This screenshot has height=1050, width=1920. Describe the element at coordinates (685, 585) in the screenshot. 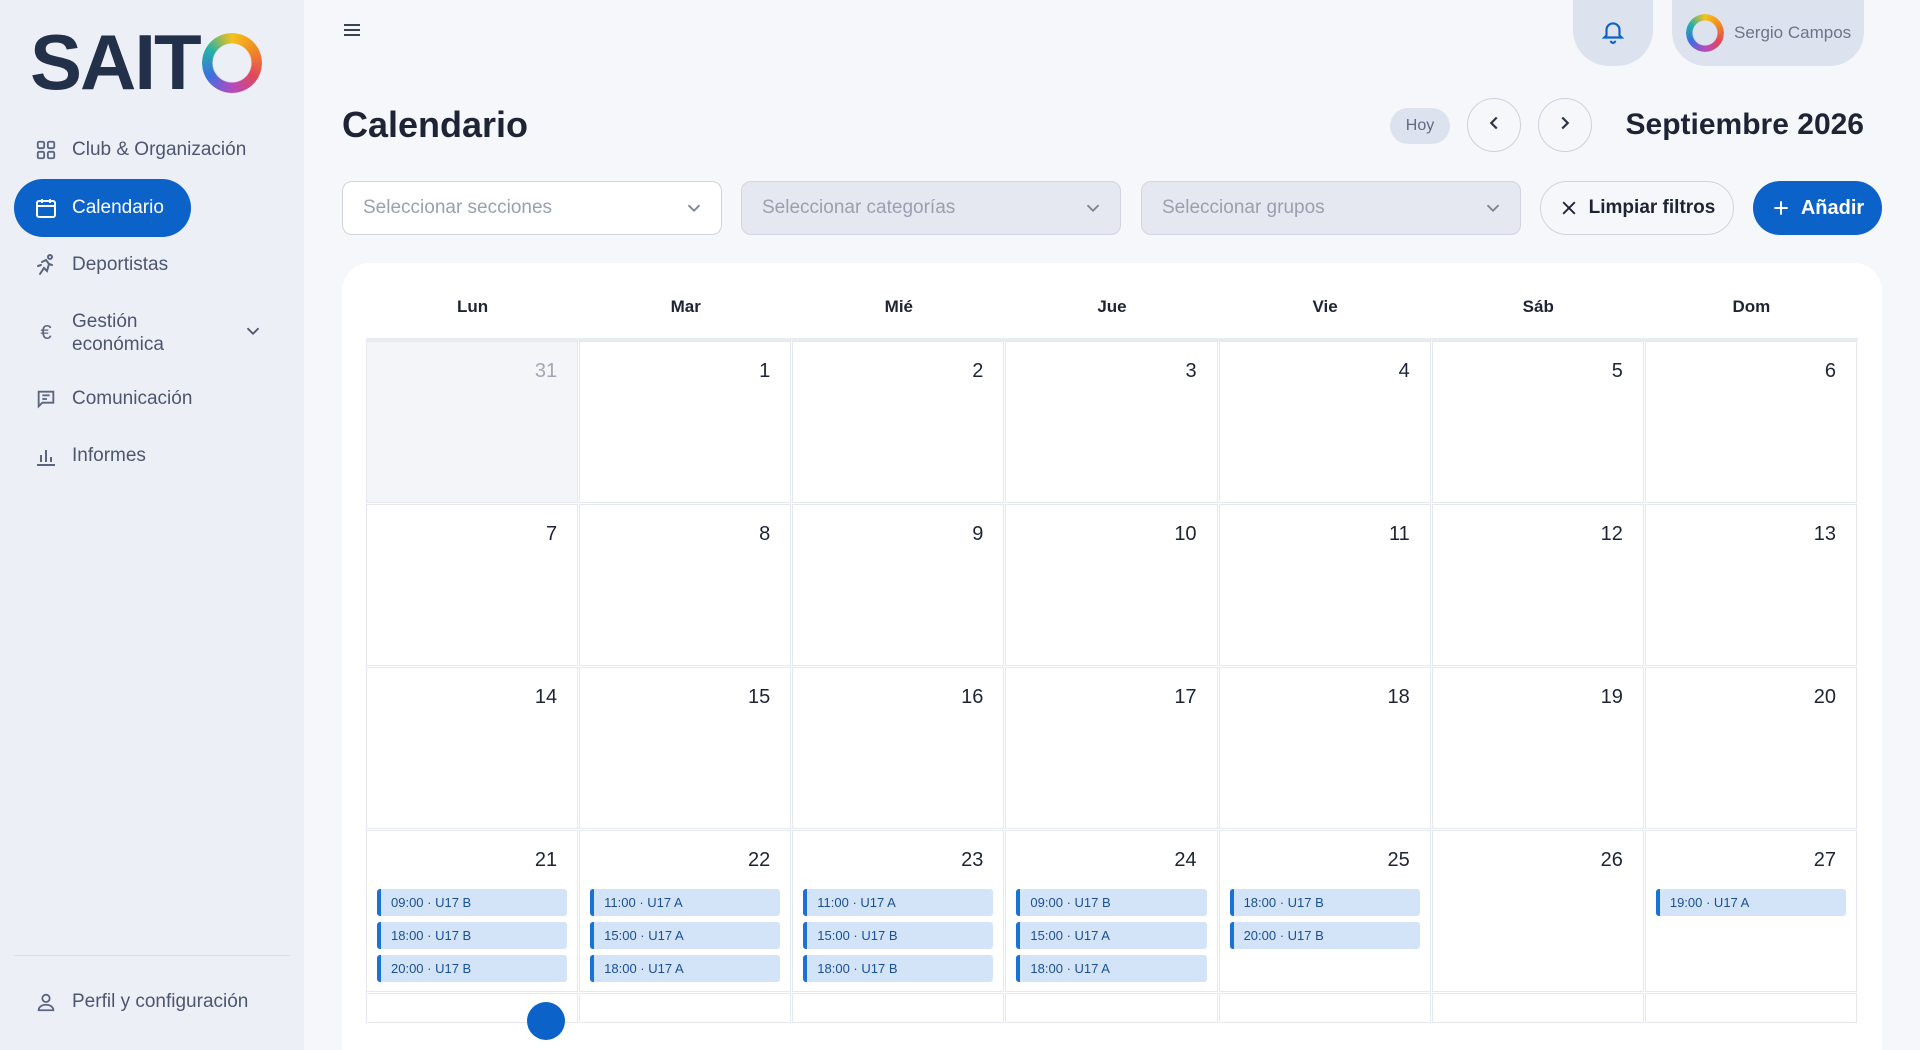

I see `day-cell: 8` at that location.